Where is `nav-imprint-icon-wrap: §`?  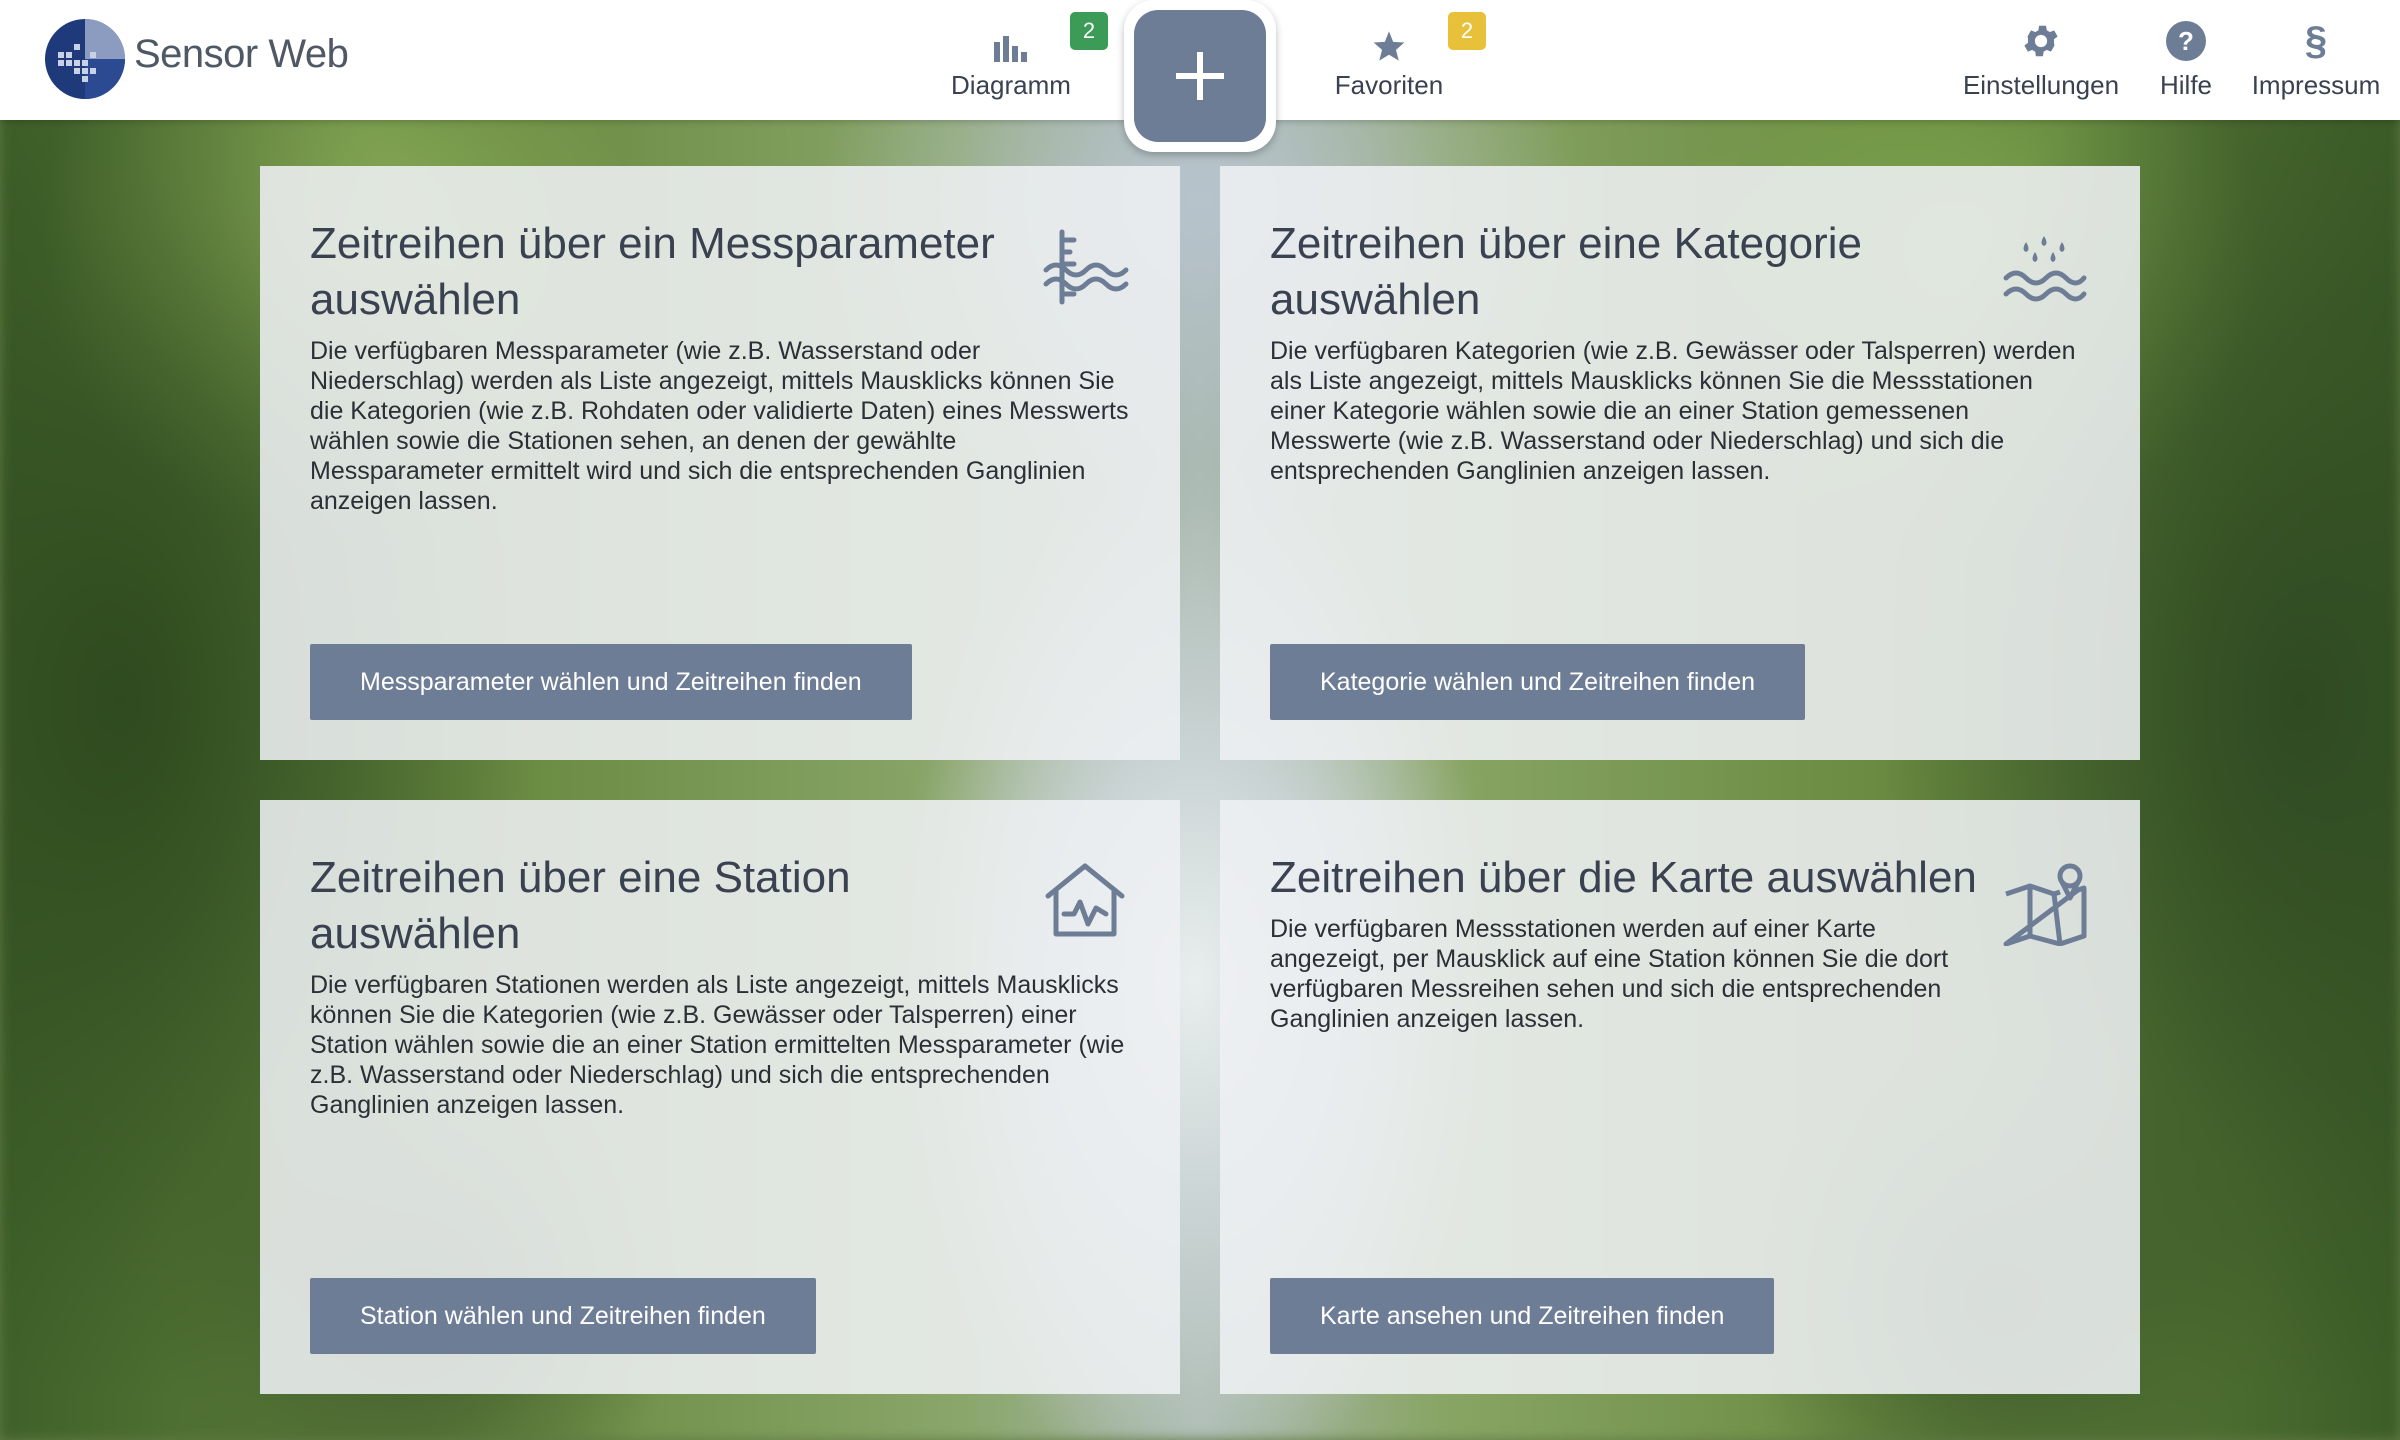 nav-imprint-icon-wrap: § is located at coordinates (2316, 31).